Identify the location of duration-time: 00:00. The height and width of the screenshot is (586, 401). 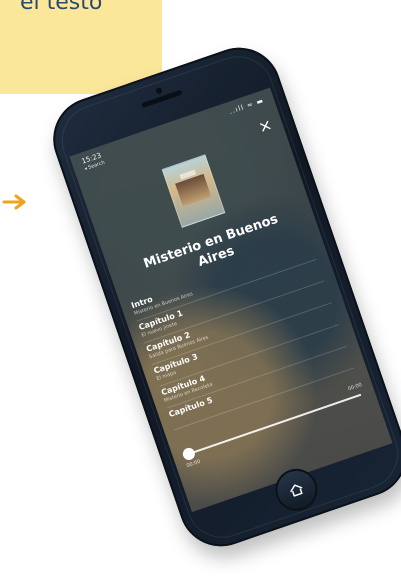
(355, 387).